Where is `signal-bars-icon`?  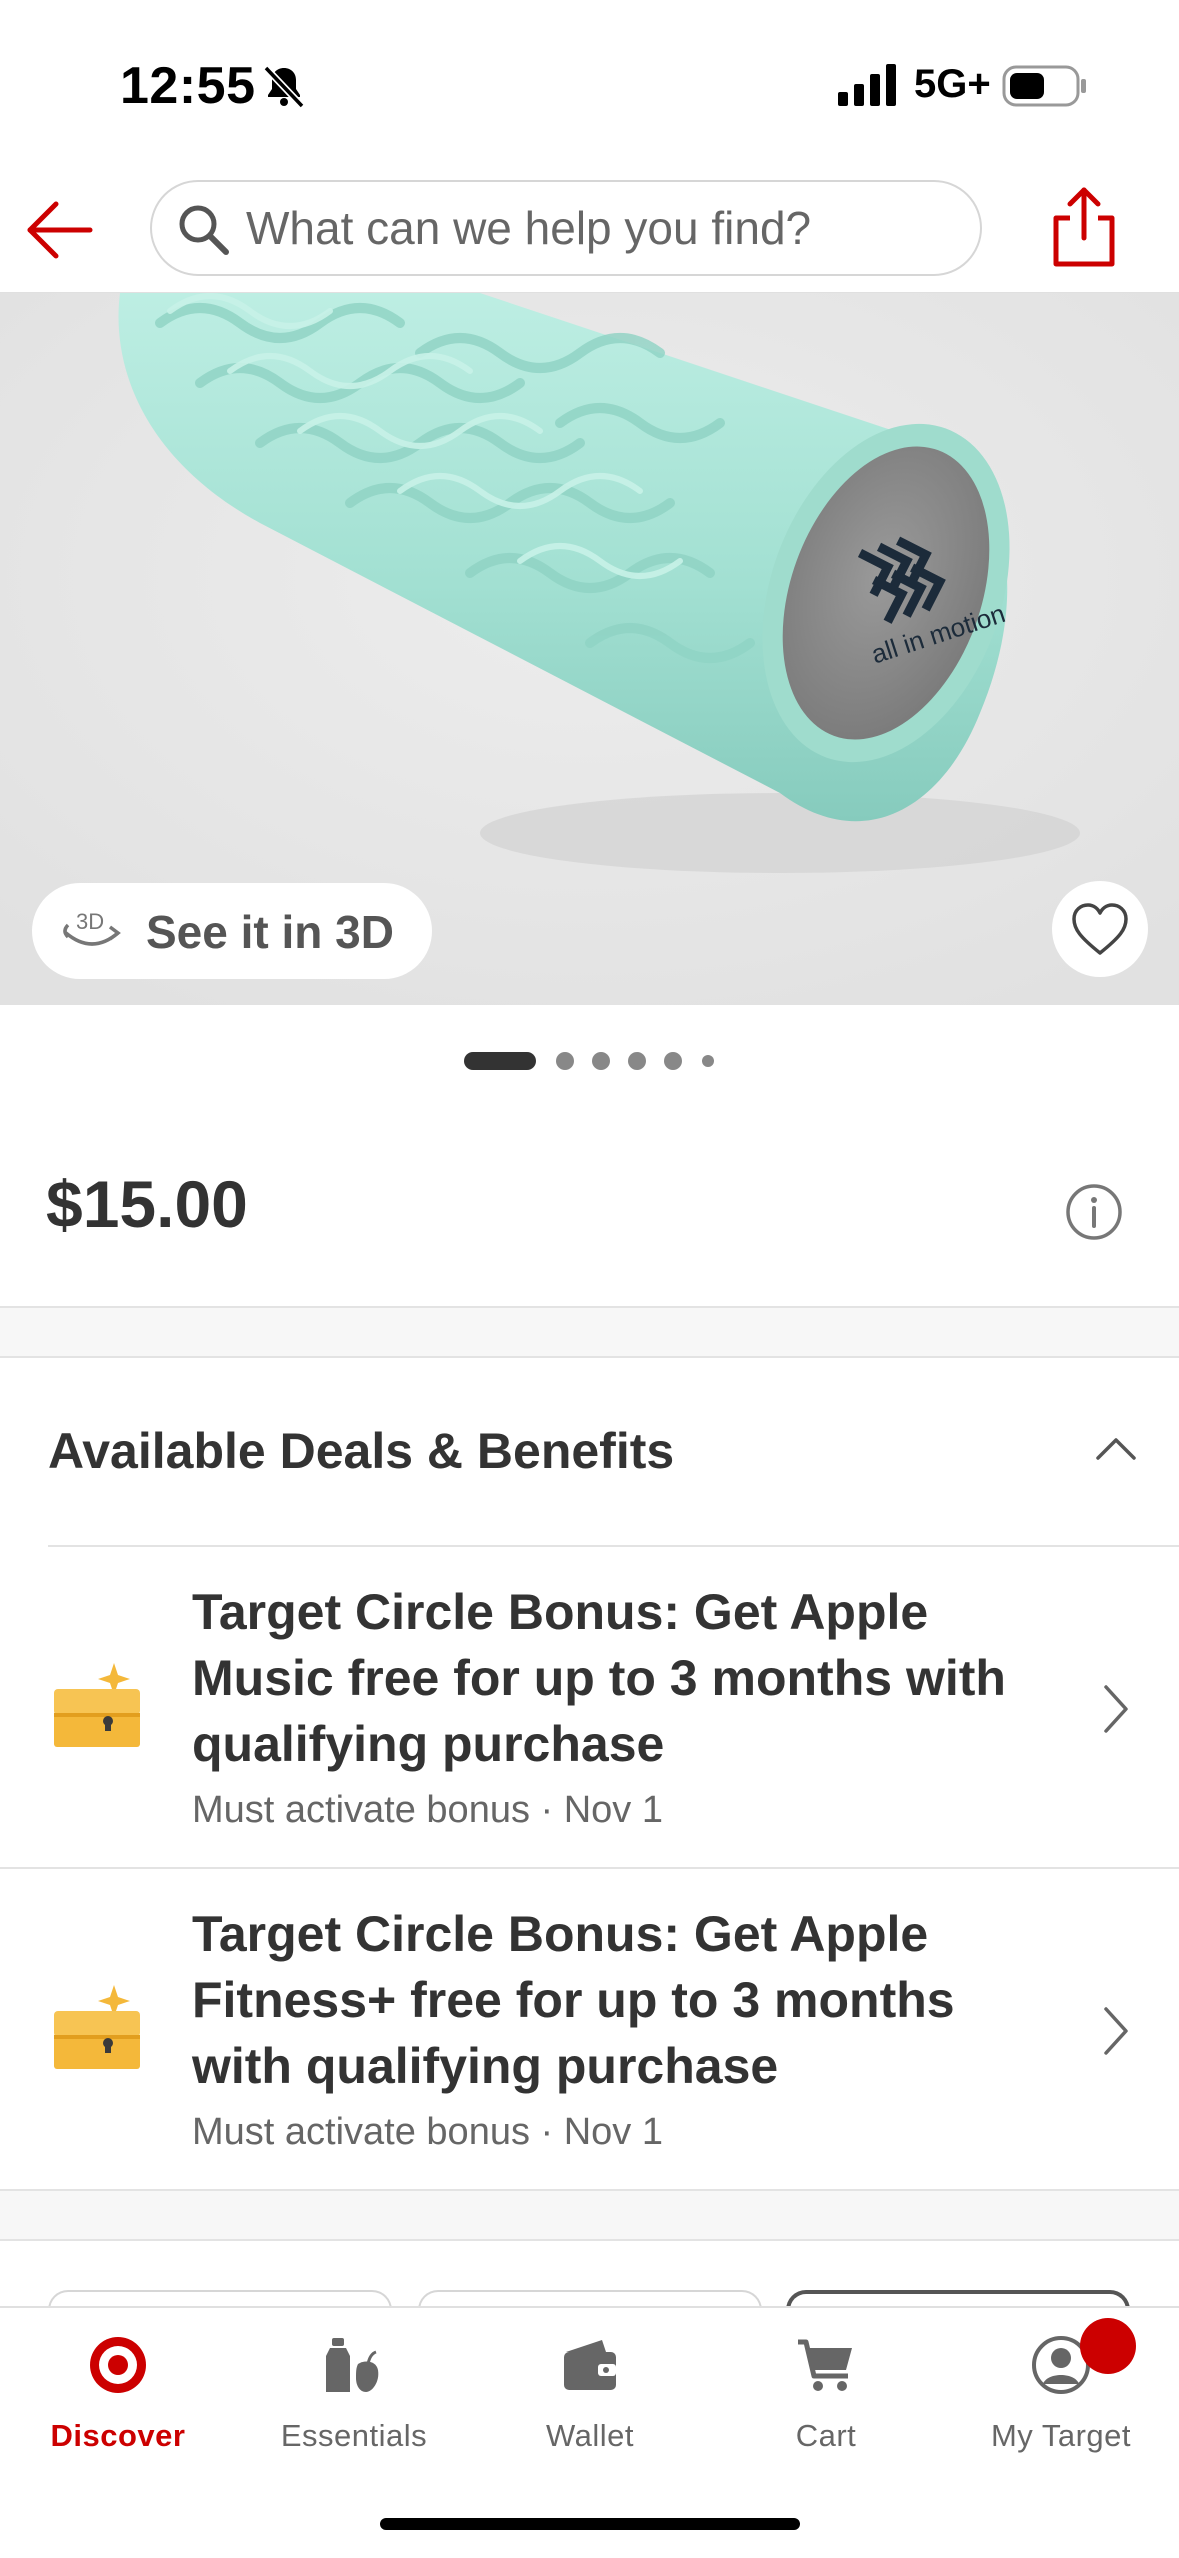 signal-bars-icon is located at coordinates (867, 85).